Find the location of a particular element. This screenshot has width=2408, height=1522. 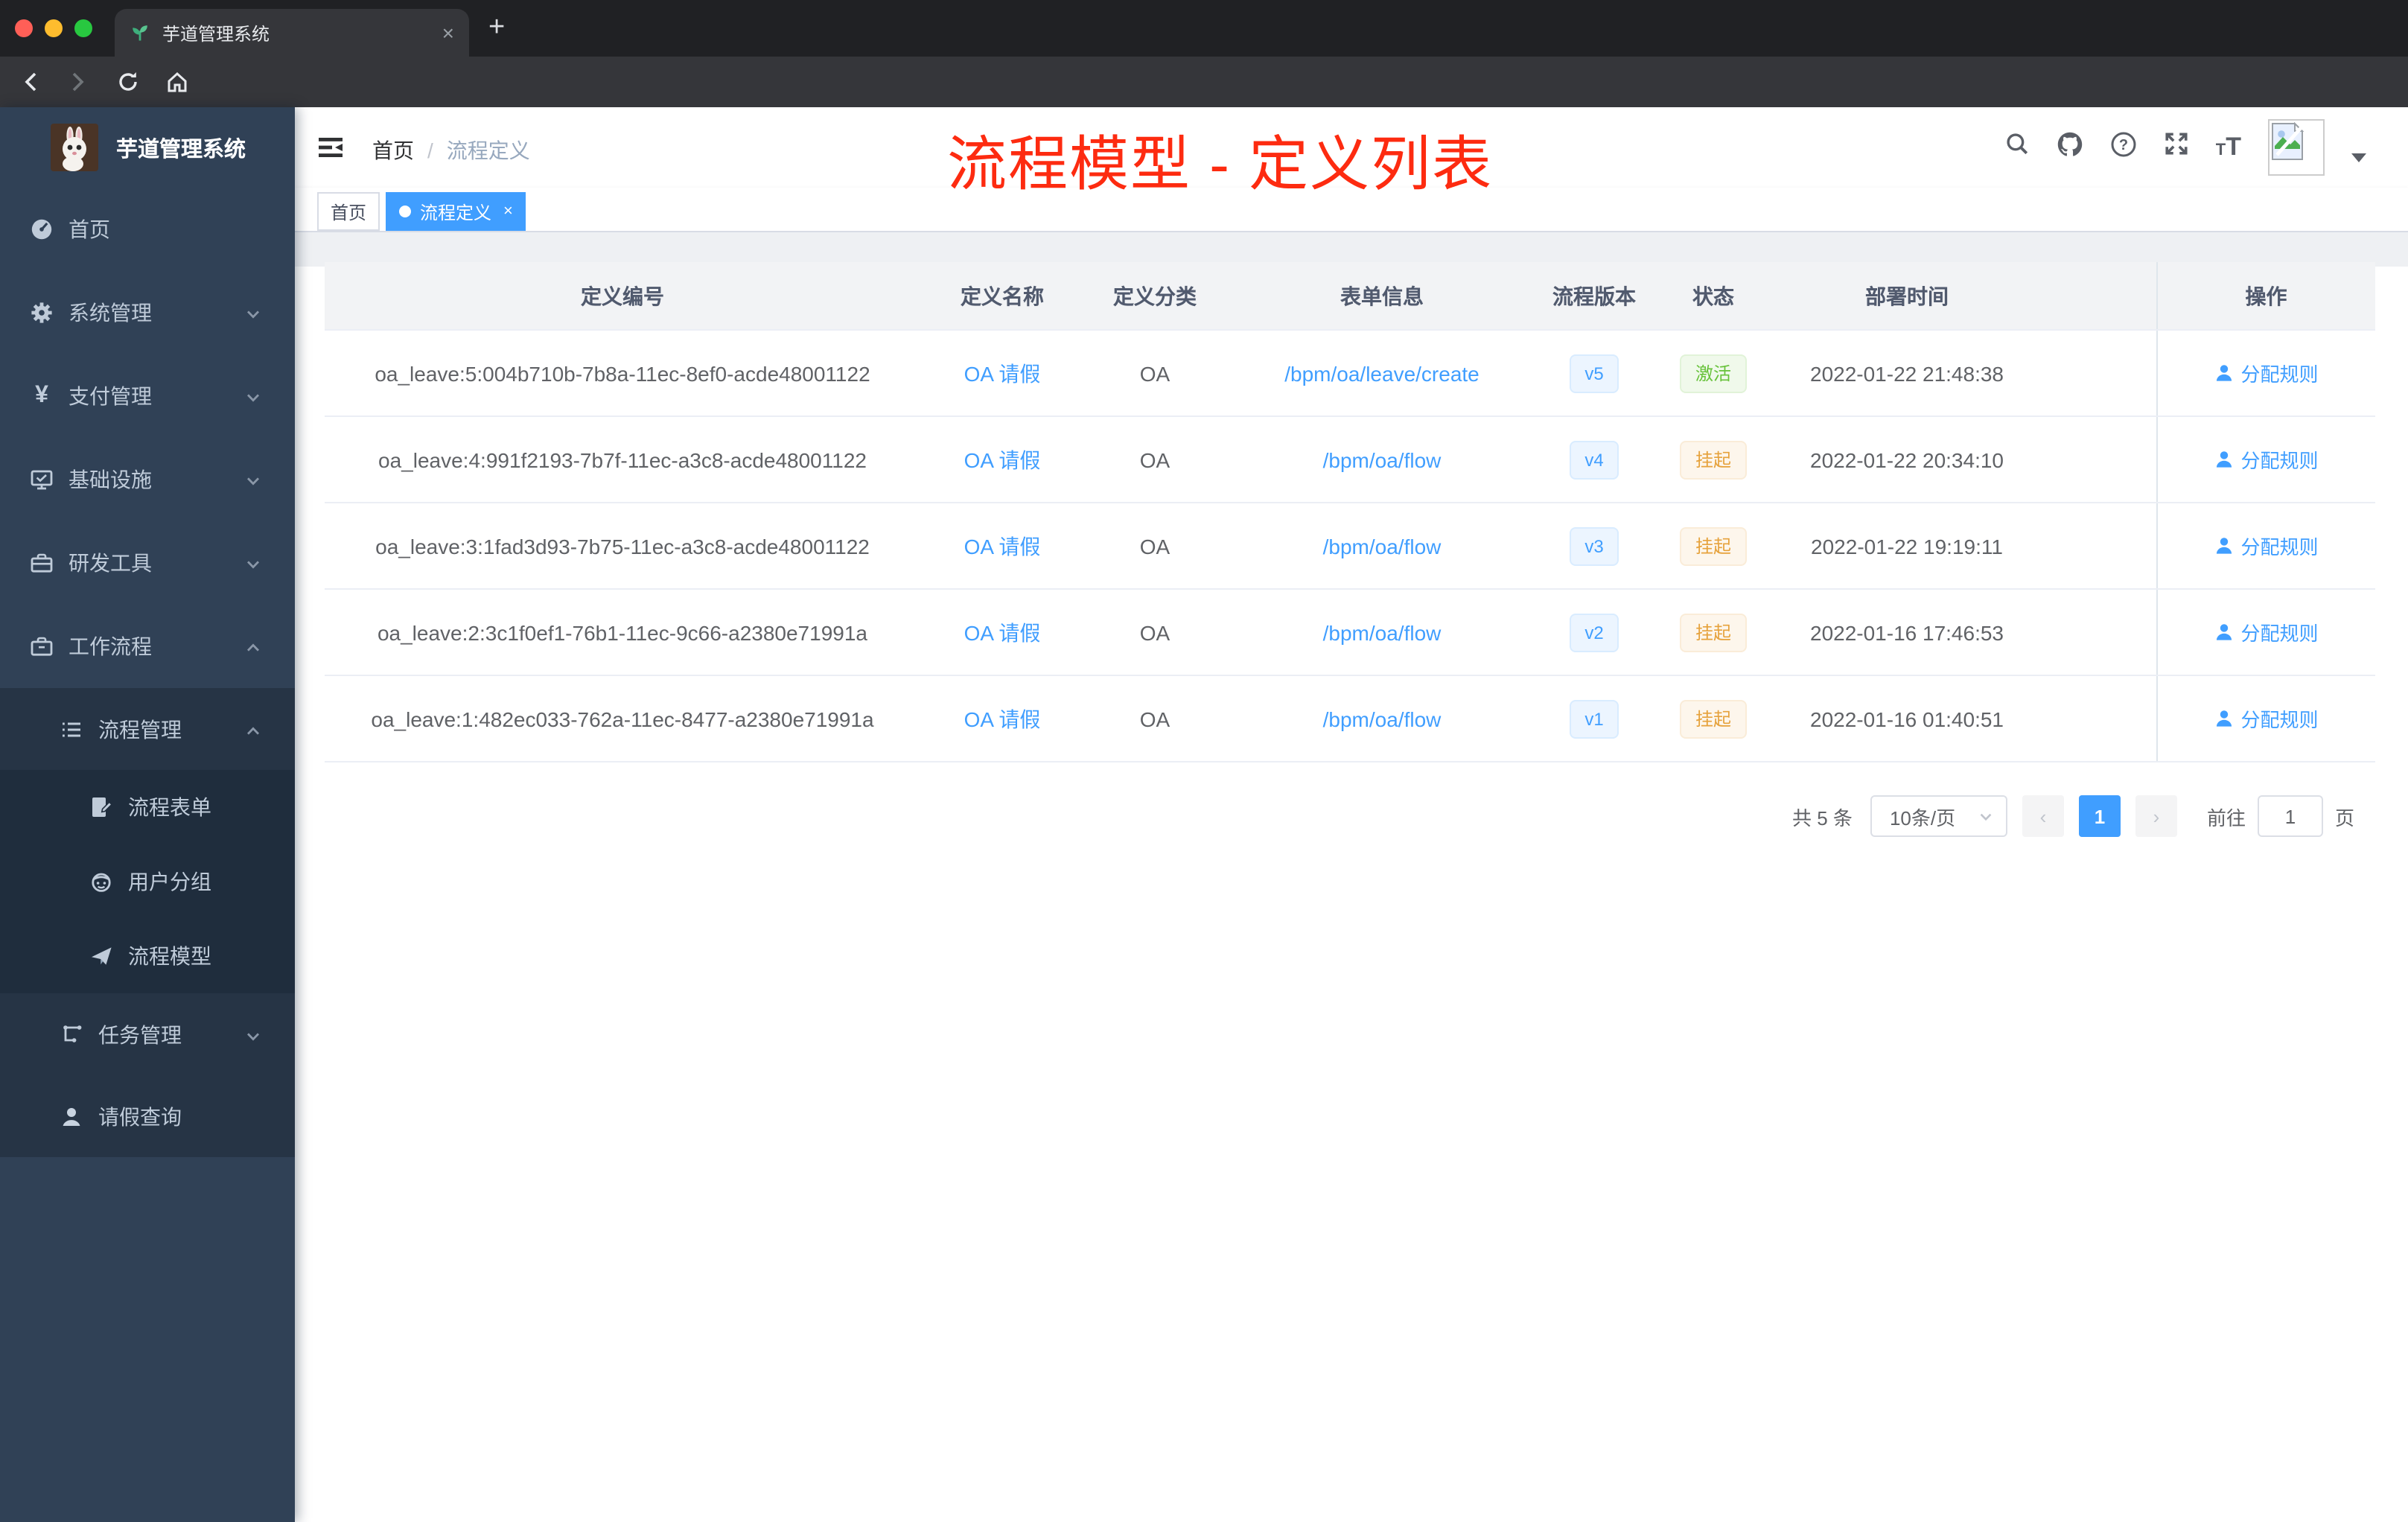

current-page-button: 1 is located at coordinates (2099, 816).